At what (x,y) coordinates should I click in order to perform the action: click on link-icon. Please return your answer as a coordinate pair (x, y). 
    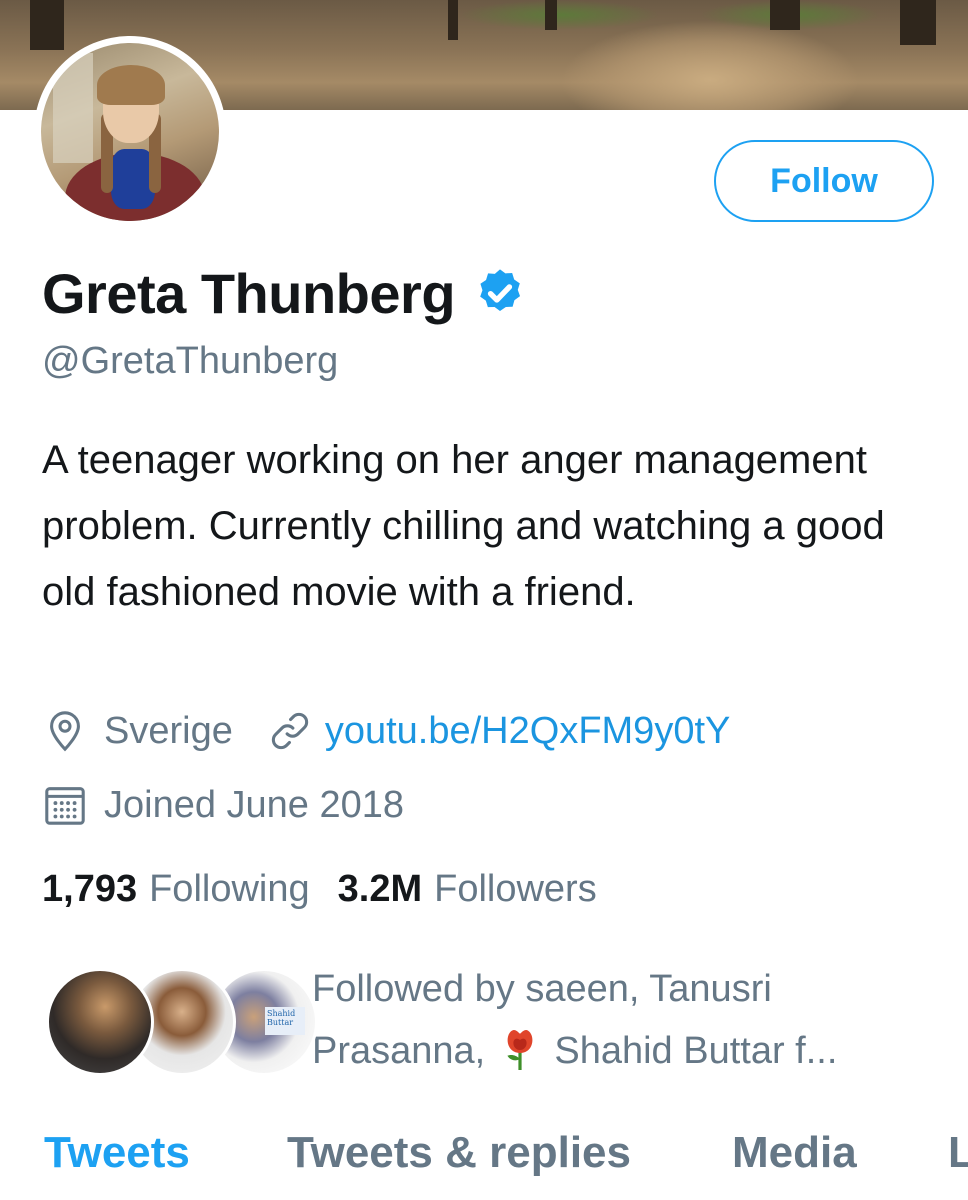
    Looking at the image, I should click on (289, 731).